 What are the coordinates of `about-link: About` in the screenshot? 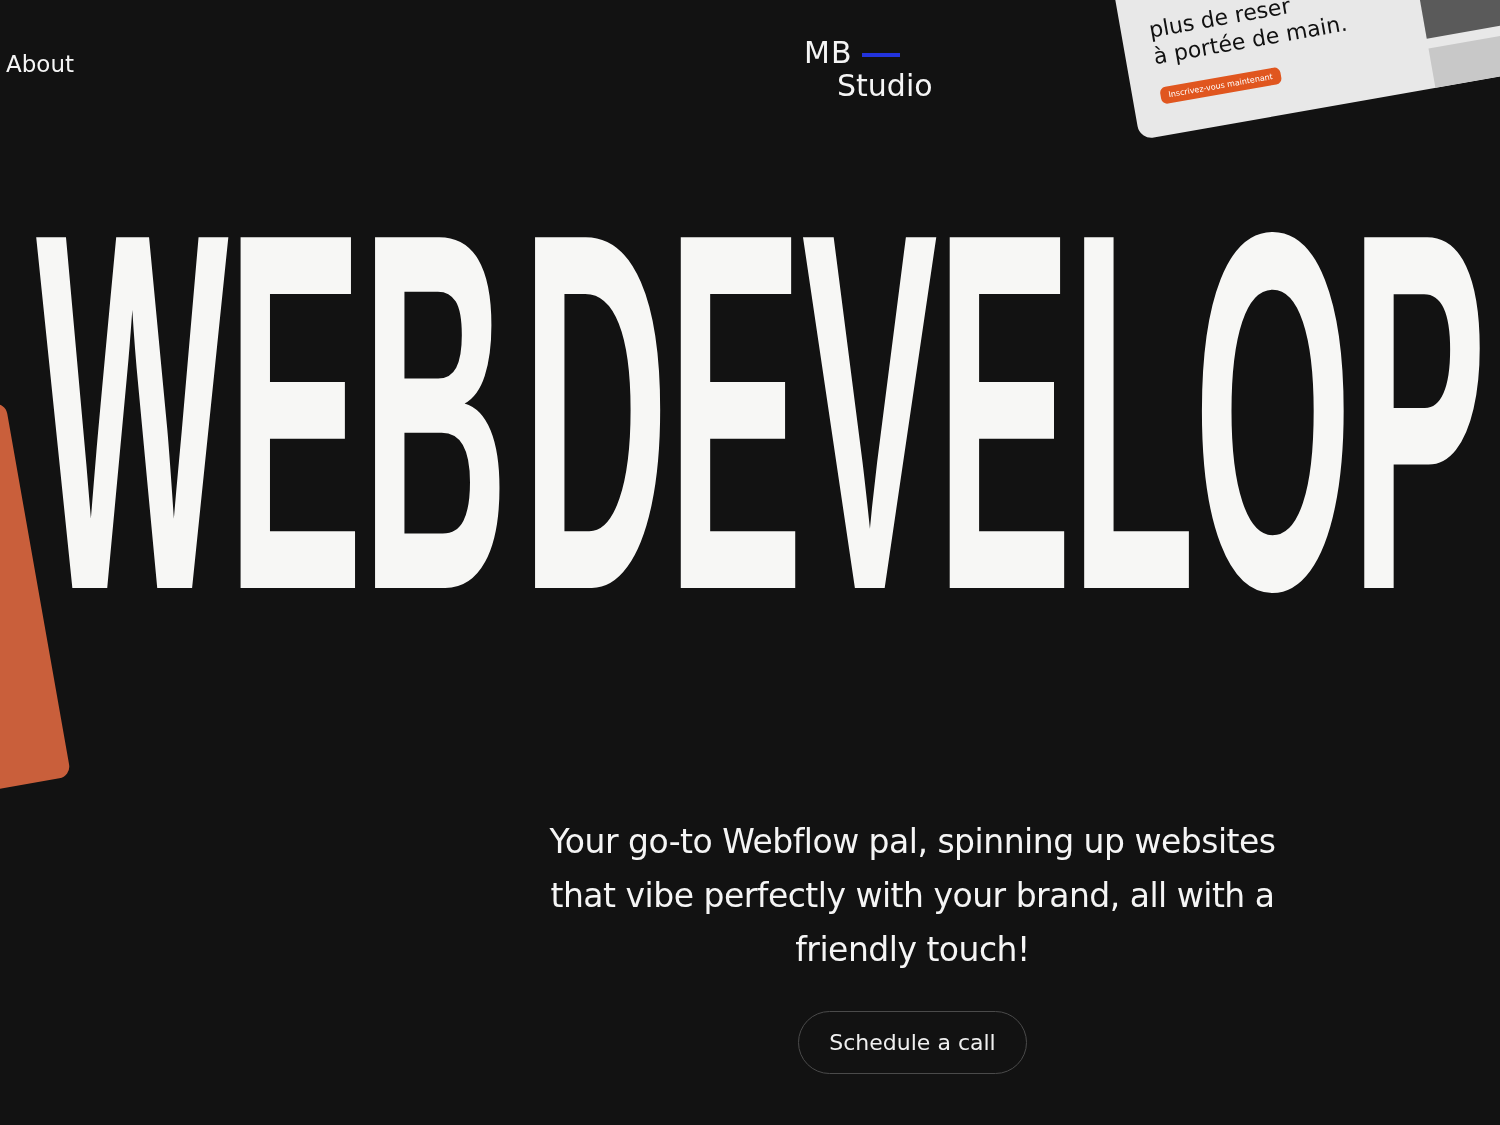 It's located at (40, 65).